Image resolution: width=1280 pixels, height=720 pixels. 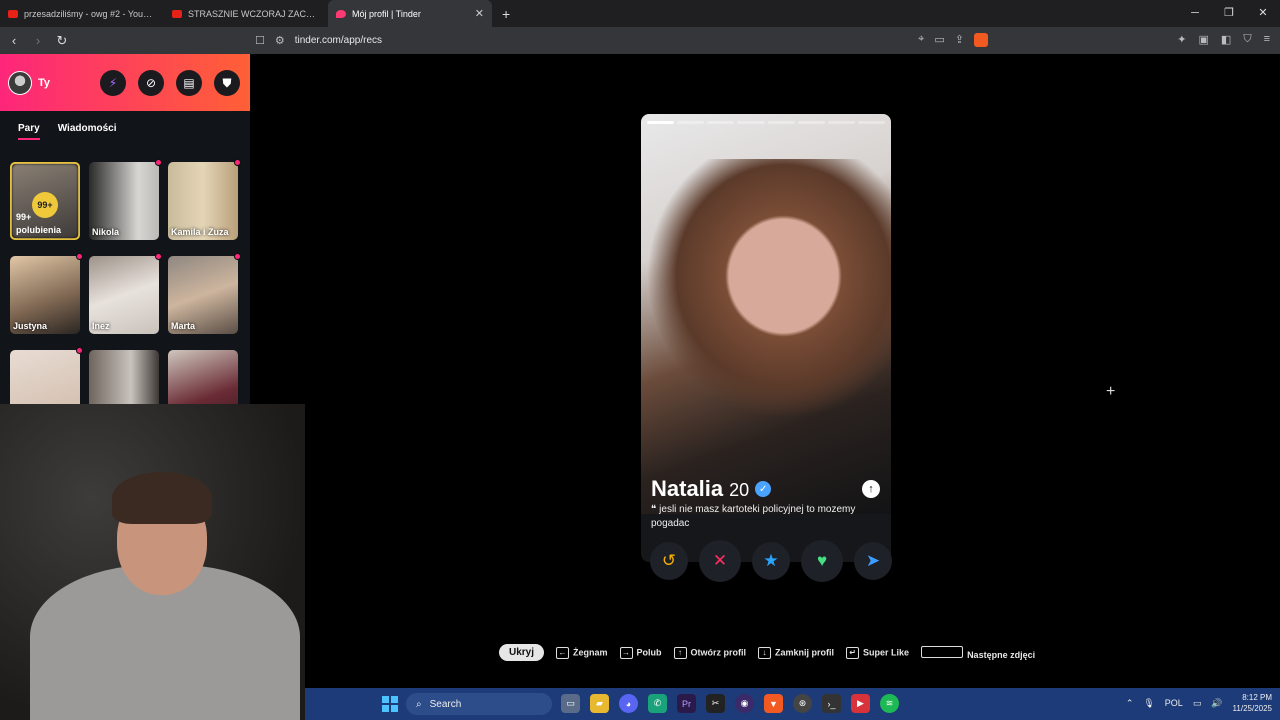 I want to click on explore-icon: ⊘, so click(x=151, y=83).